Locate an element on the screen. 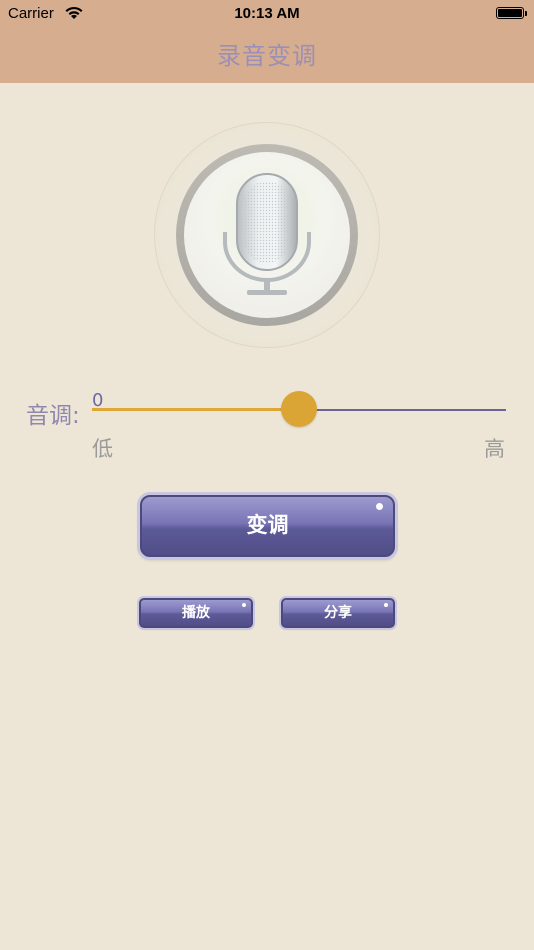 This screenshot has width=534, height=950. pitch-low-label: 低 is located at coordinates (102, 449).